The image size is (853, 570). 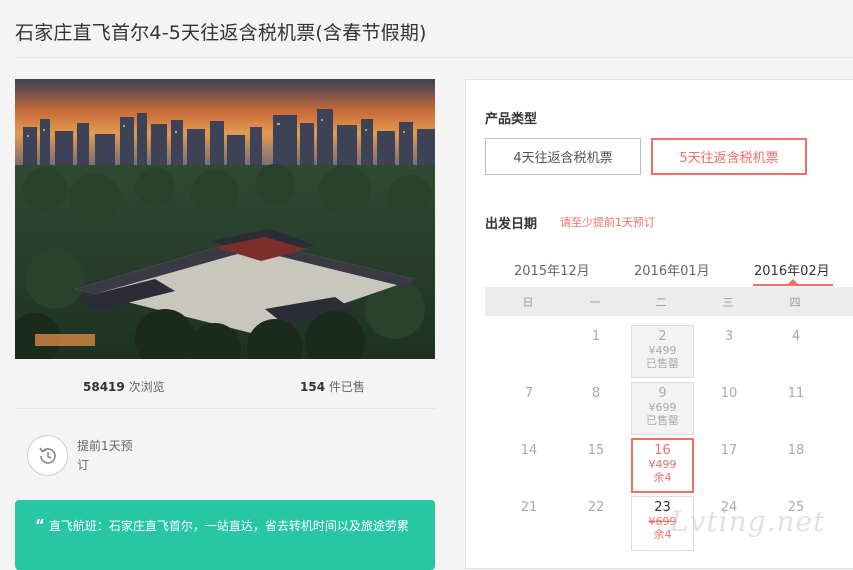 I want to click on day-number: 2, so click(x=662, y=336).